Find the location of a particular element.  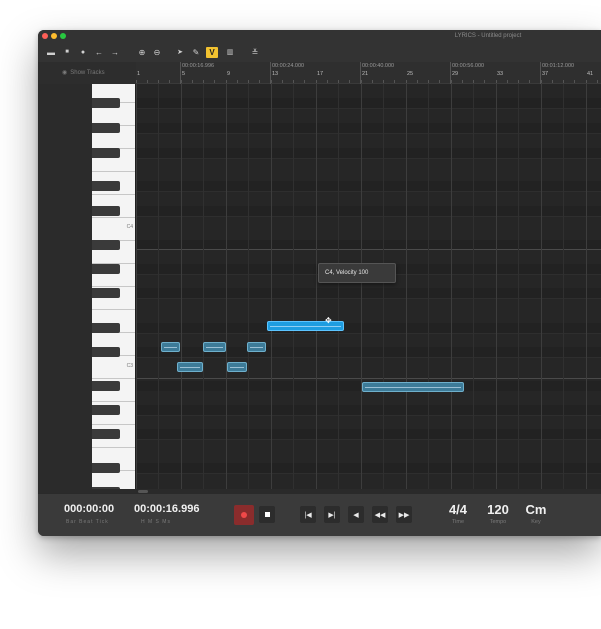

time-signature-value: 4/4 is located at coordinates (458, 509).